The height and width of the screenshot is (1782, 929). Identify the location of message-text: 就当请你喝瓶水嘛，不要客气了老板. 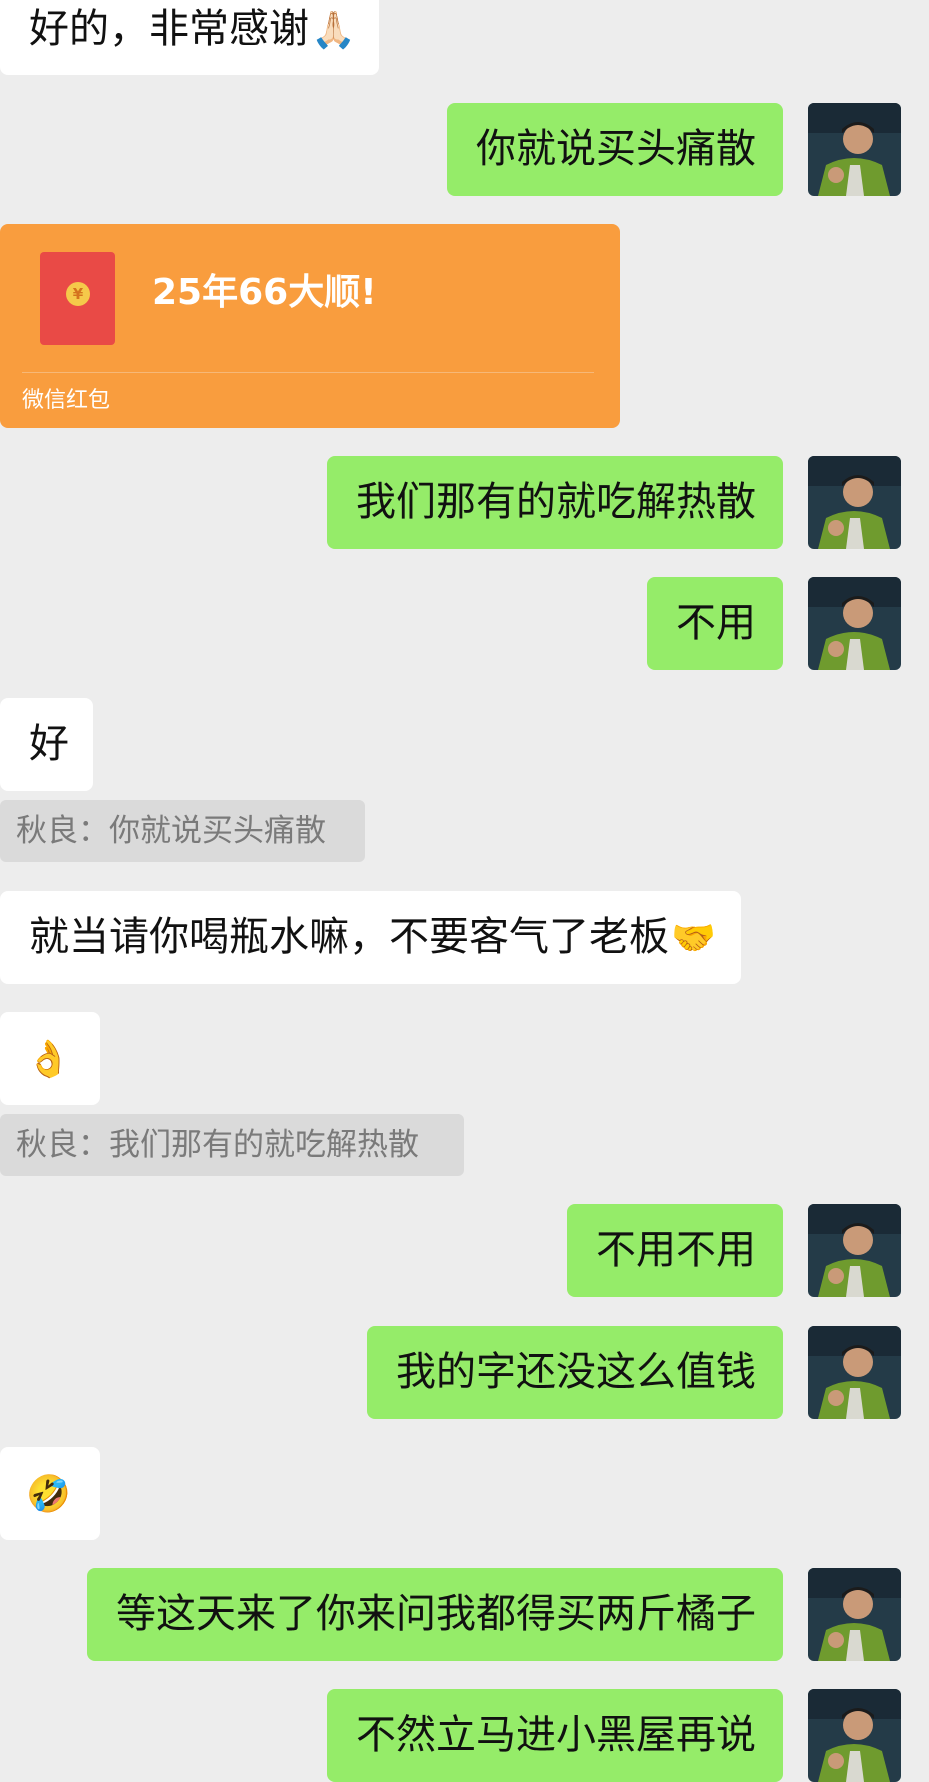
(349, 937).